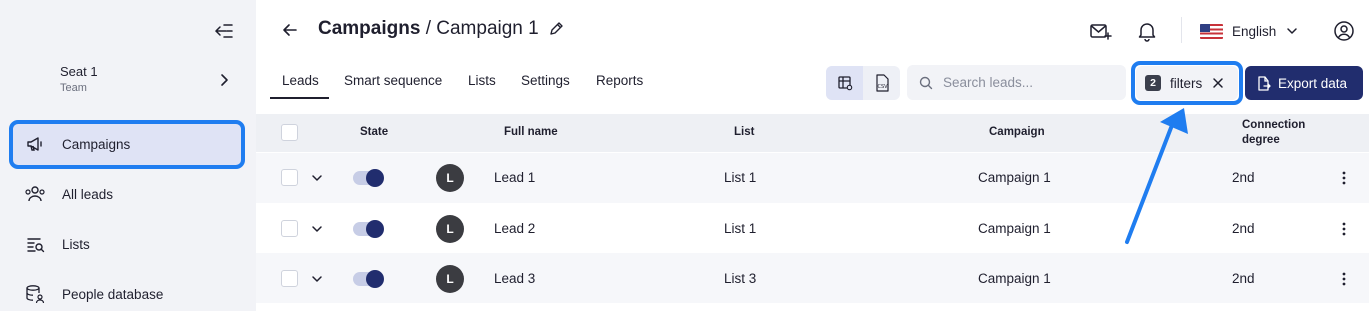 The height and width of the screenshot is (311, 1369). Describe the element at coordinates (1147, 31) in the screenshot. I see `bell-icon` at that location.